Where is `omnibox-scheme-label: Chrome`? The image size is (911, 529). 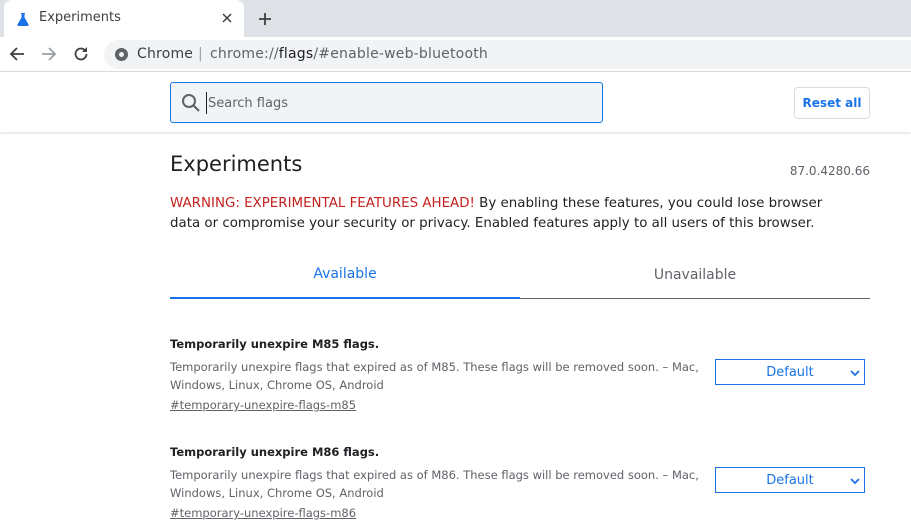 omnibox-scheme-label: Chrome is located at coordinates (165, 54).